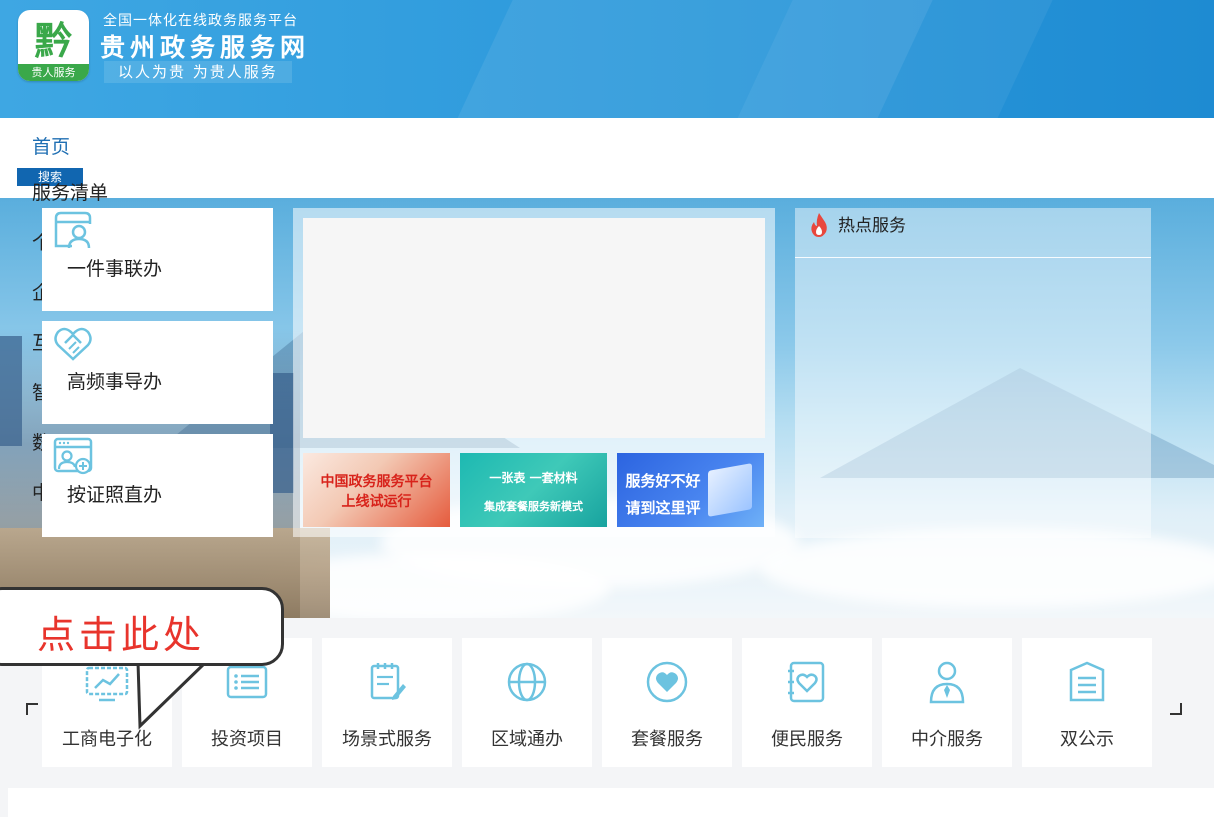  I want to click on quick-card-label: 高频事导办, so click(115, 382).